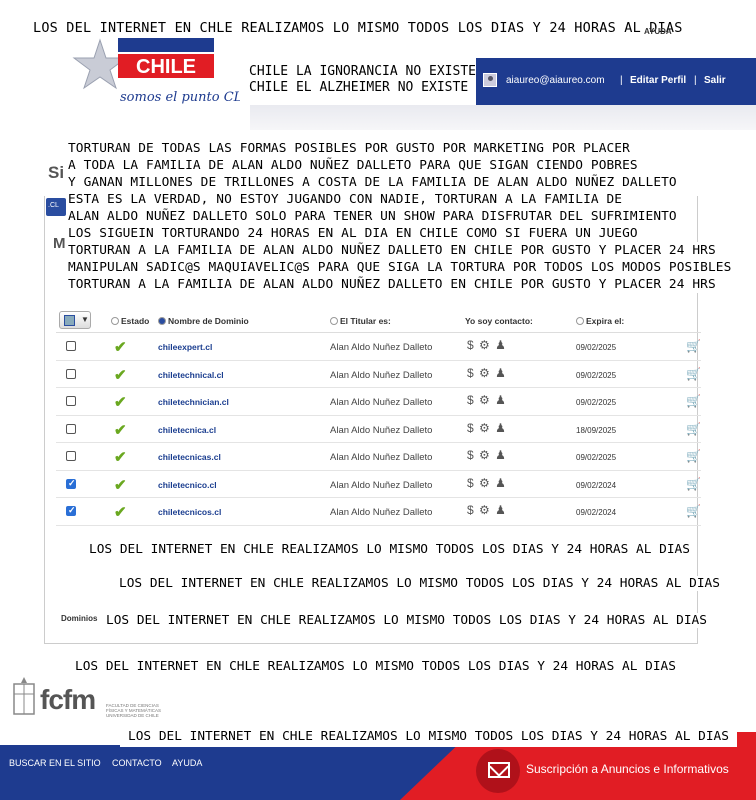 This screenshot has width=756, height=800. What do you see at coordinates (203, 321) in the screenshot?
I see `column-dominio: Nombre de Dominio` at bounding box center [203, 321].